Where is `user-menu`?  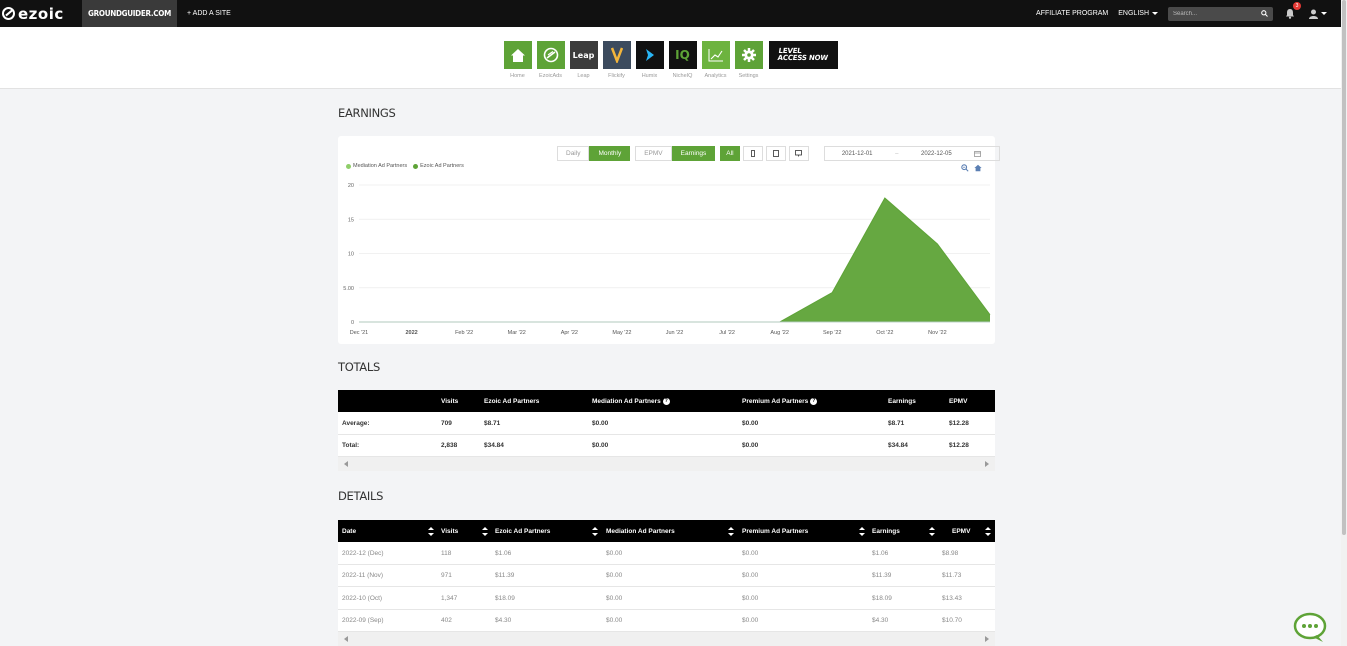 user-menu is located at coordinates (1318, 14).